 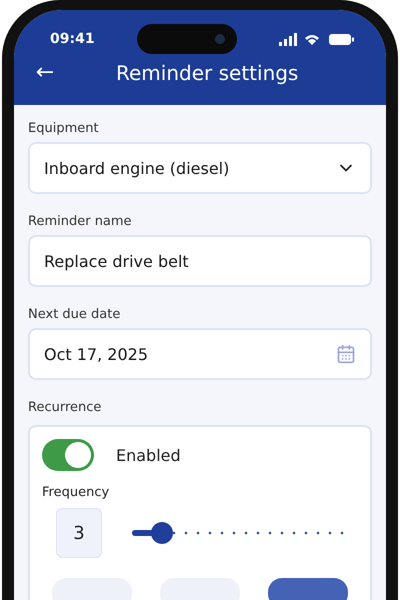 I want to click on frequency-input-field: 3, so click(x=79, y=533).